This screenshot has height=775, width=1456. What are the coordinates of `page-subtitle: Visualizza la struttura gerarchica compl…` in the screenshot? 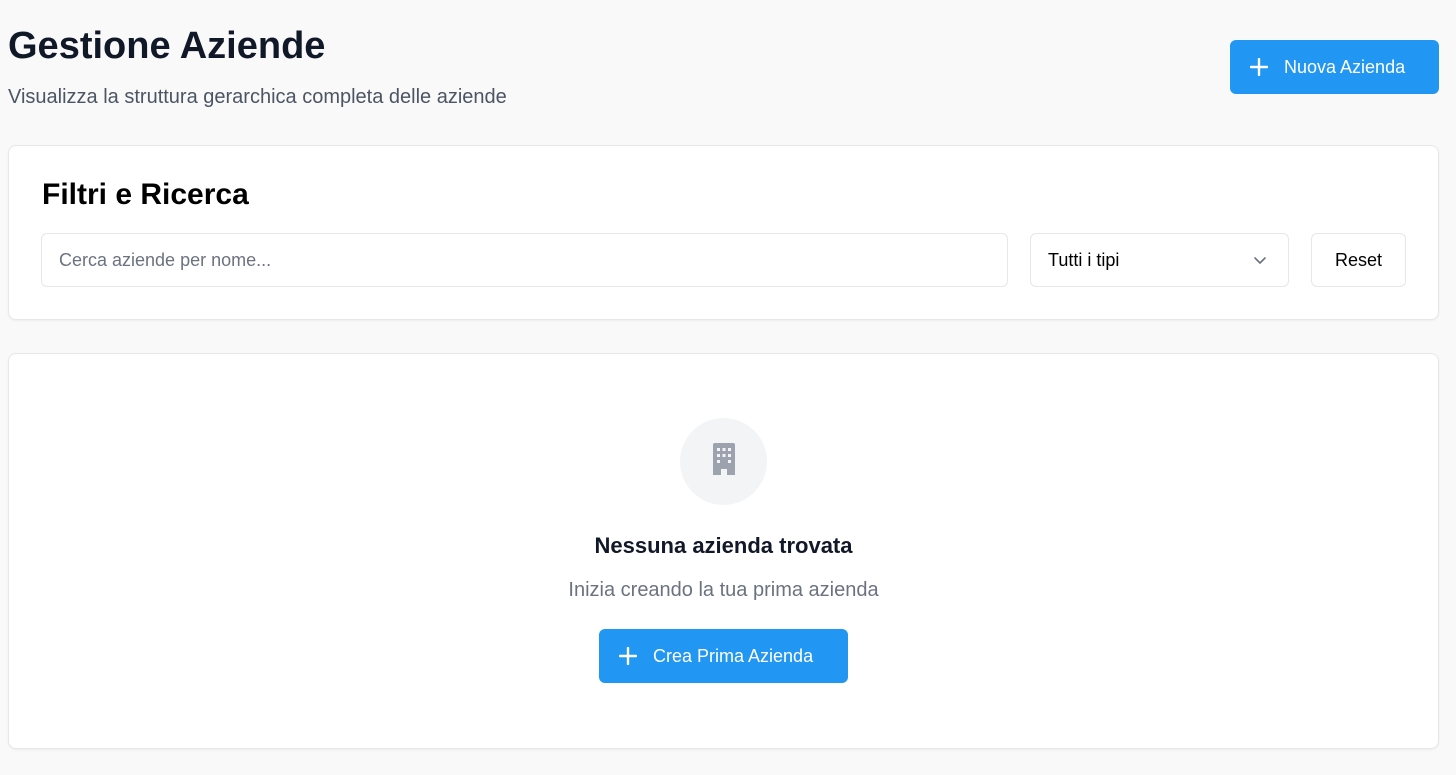 It's located at (257, 97).